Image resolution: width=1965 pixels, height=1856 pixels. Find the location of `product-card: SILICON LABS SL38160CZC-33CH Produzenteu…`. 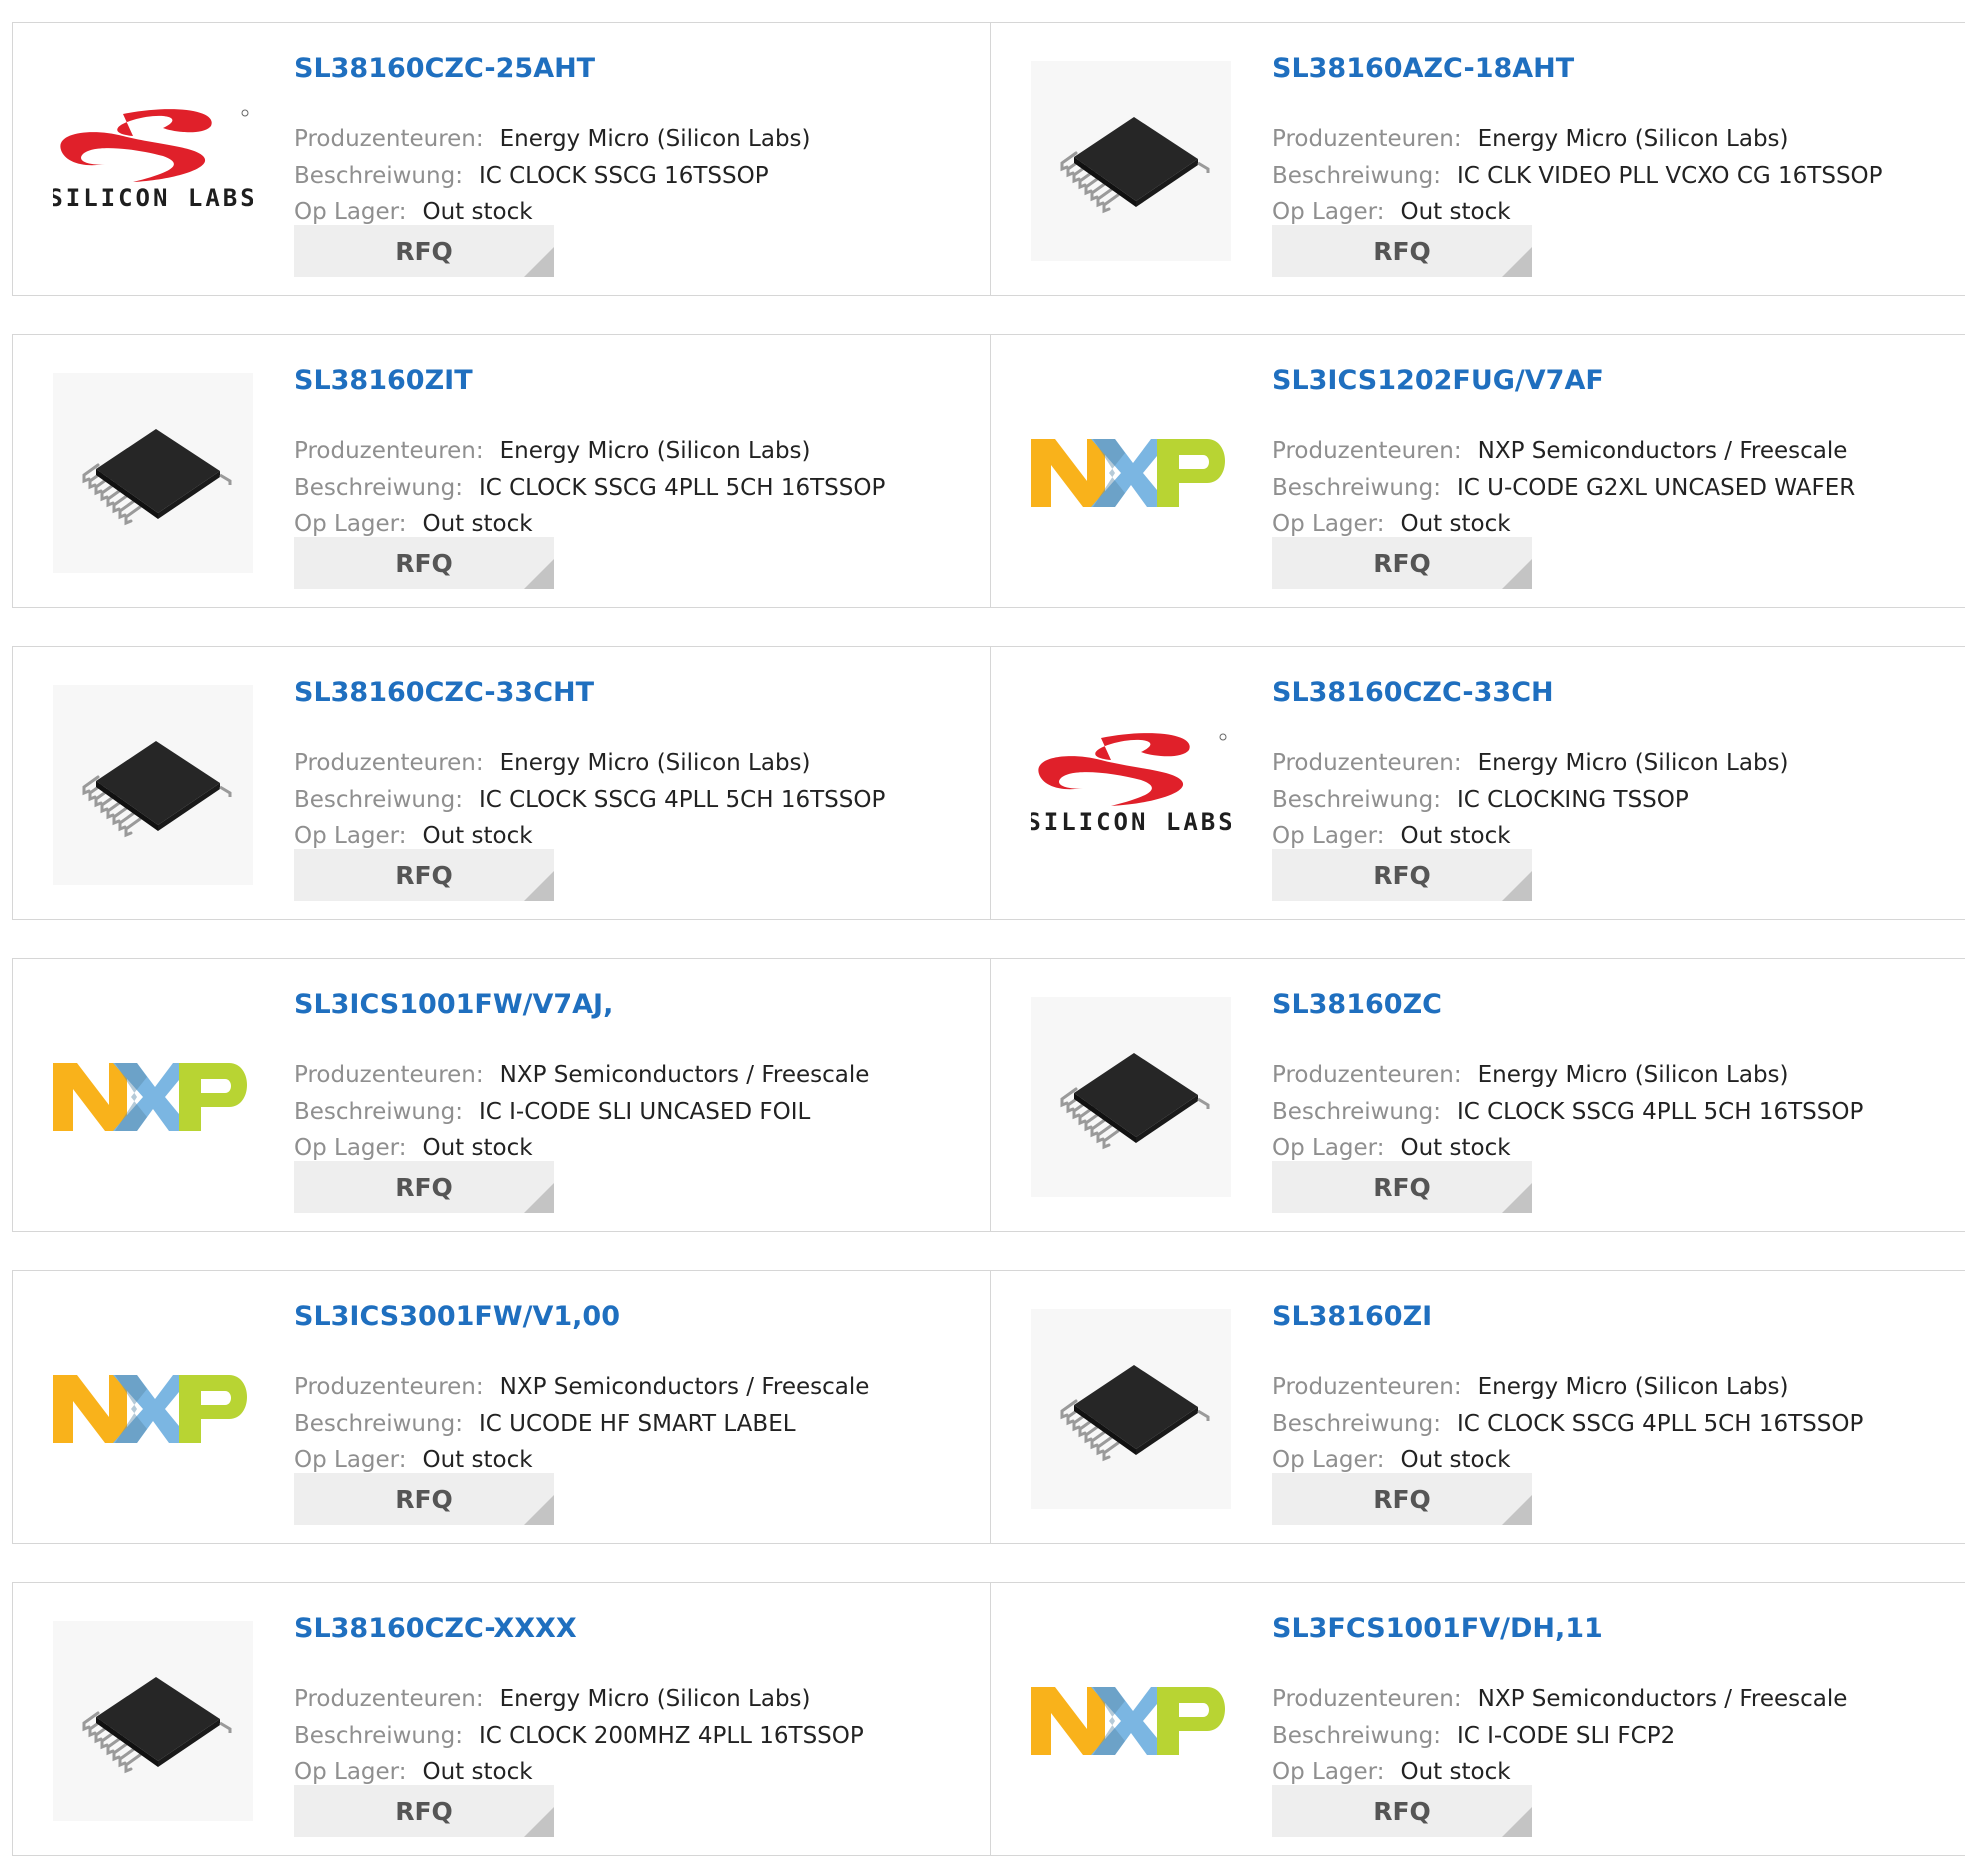

product-card: SILICON LABS SL38160CZC-33CH Produzenteu… is located at coordinates (1478, 783).